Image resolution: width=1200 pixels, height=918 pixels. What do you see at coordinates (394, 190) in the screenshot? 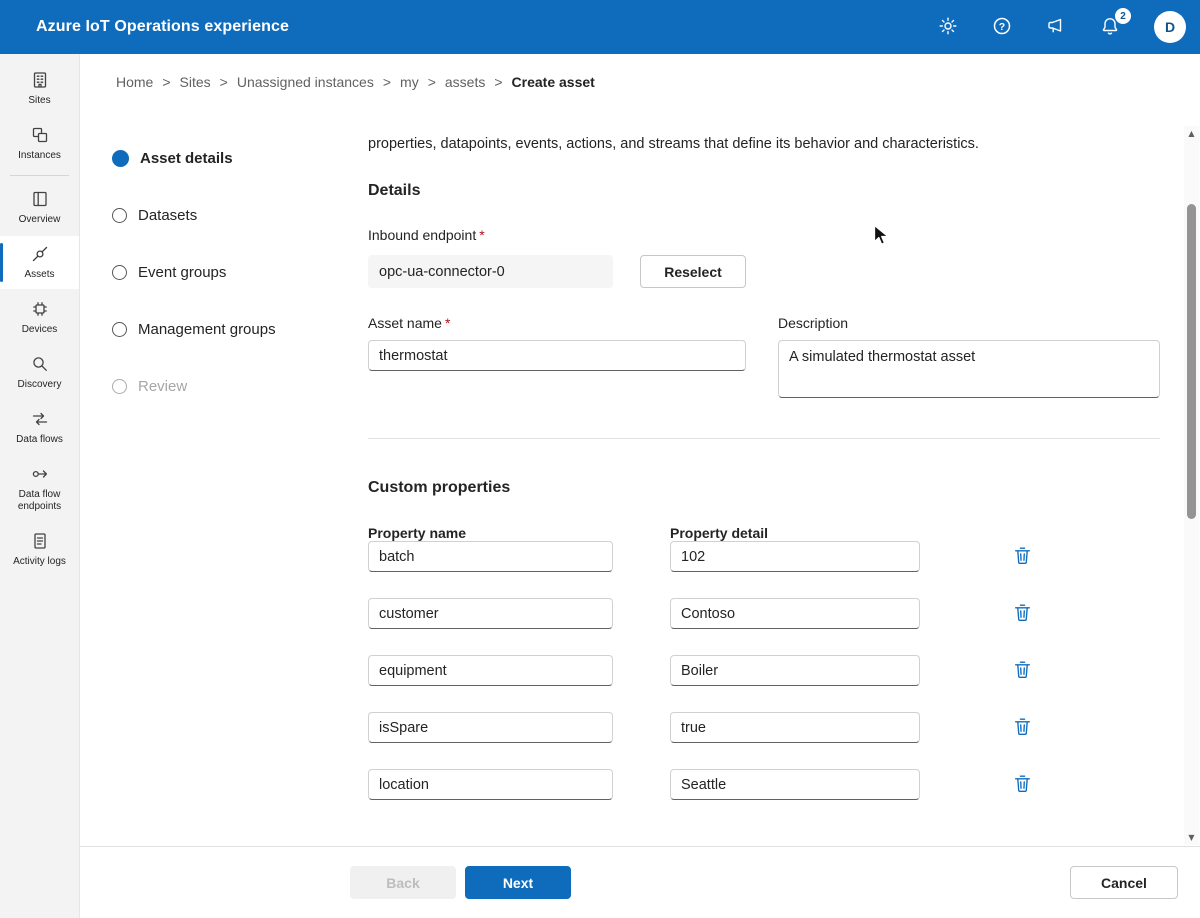
I see `details-heading: Details` at bounding box center [394, 190].